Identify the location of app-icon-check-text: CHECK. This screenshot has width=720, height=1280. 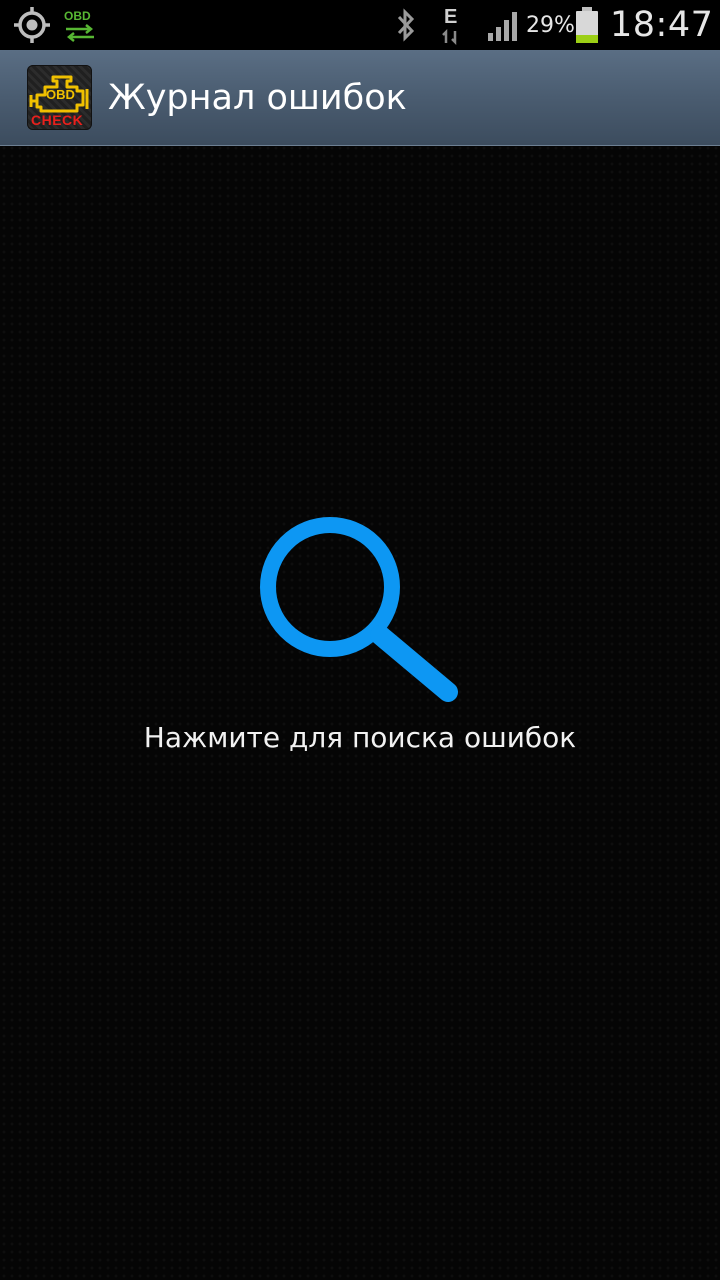
(57, 120).